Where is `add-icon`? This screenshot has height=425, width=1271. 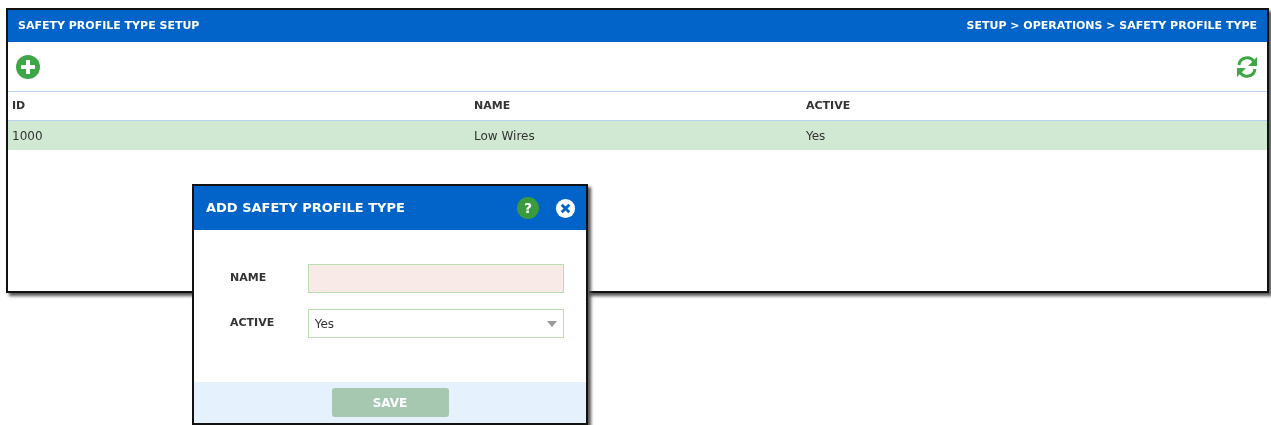 add-icon is located at coordinates (28, 66).